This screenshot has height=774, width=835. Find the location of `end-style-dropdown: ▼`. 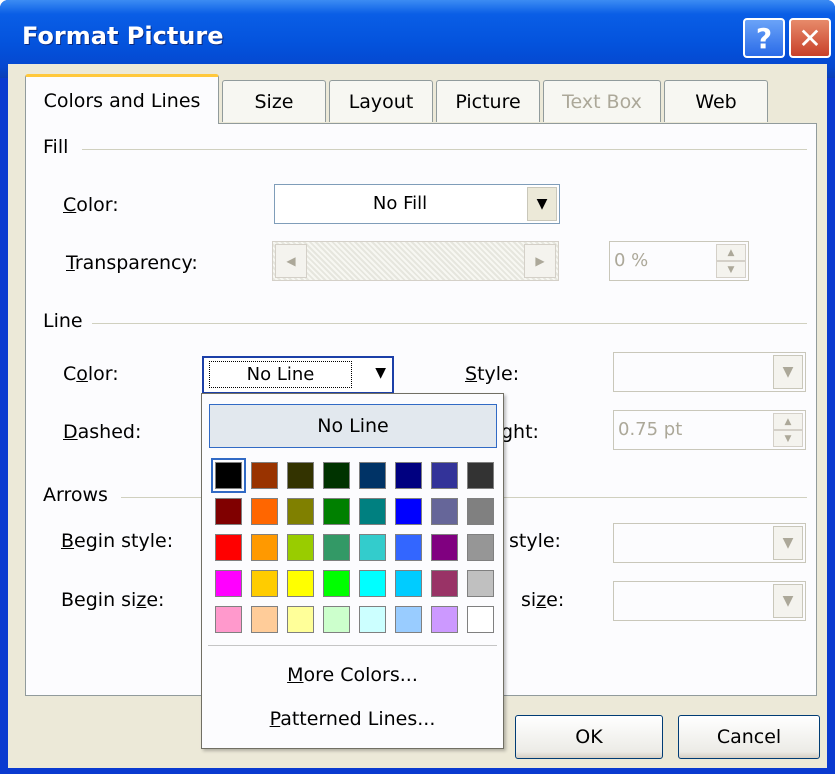

end-style-dropdown: ▼ is located at coordinates (709, 543).